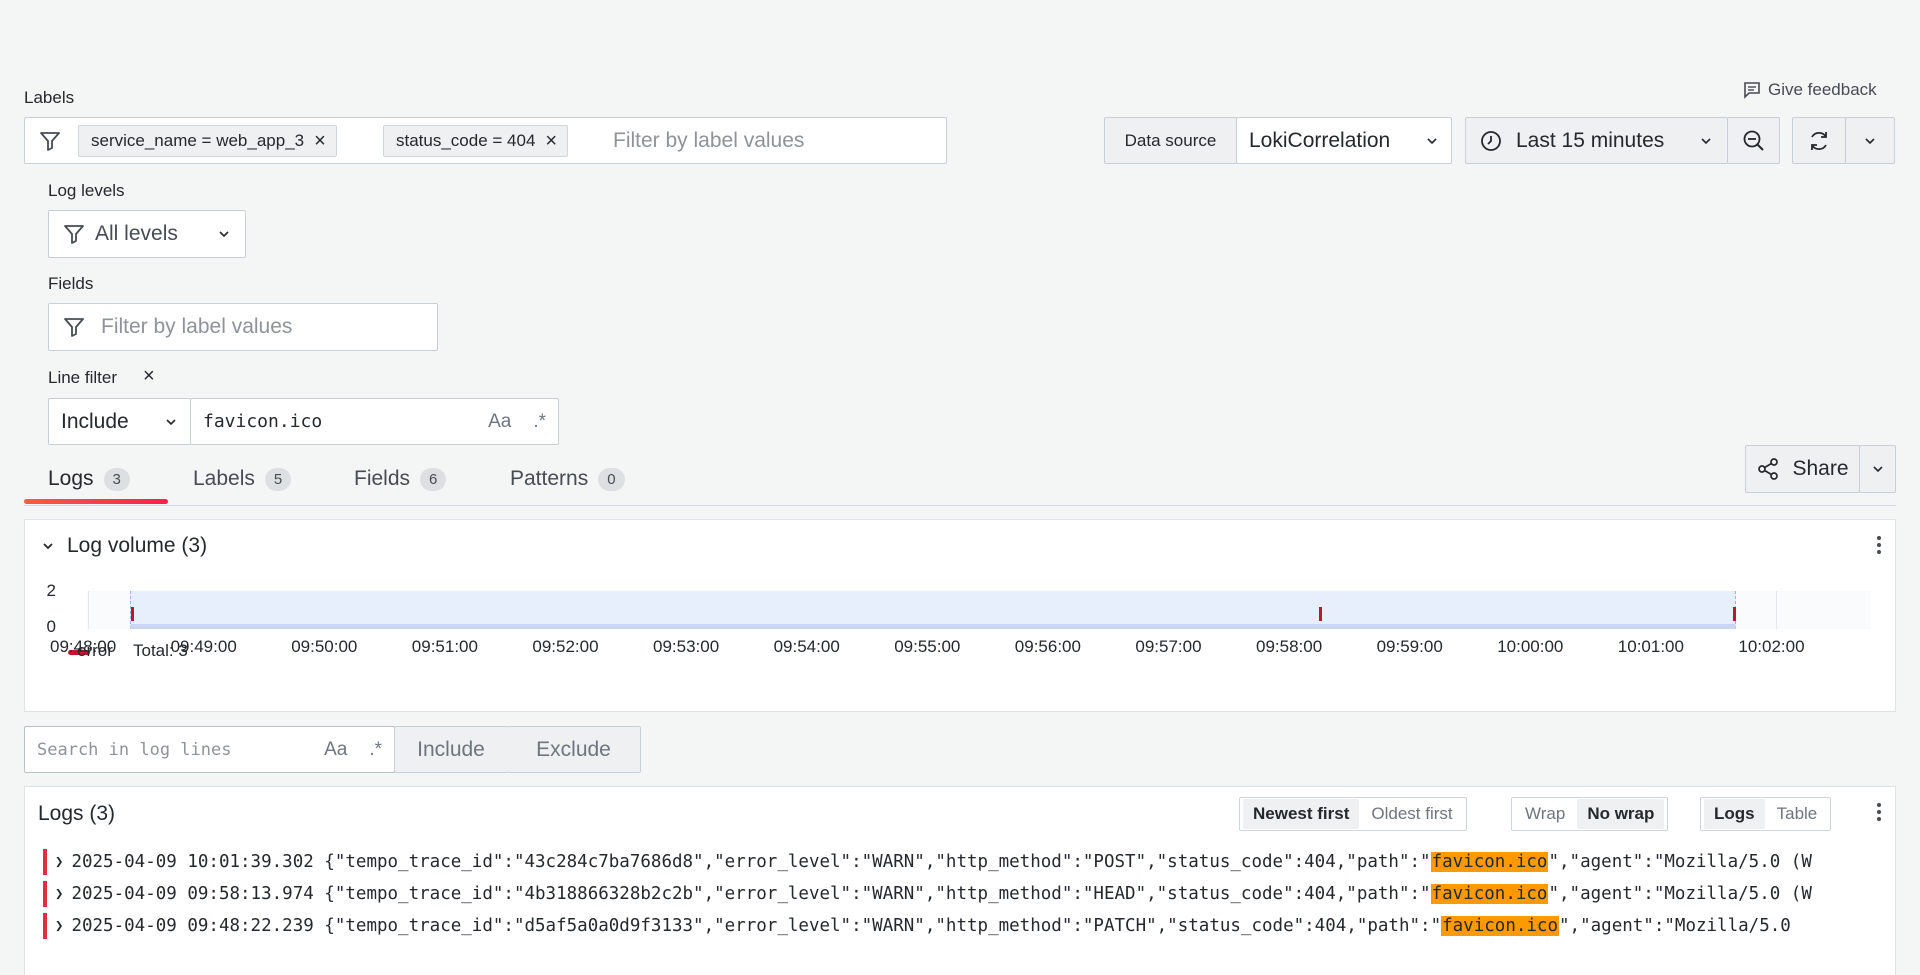  Describe the element at coordinates (1802, 469) in the screenshot. I see `share-button: Share` at that location.